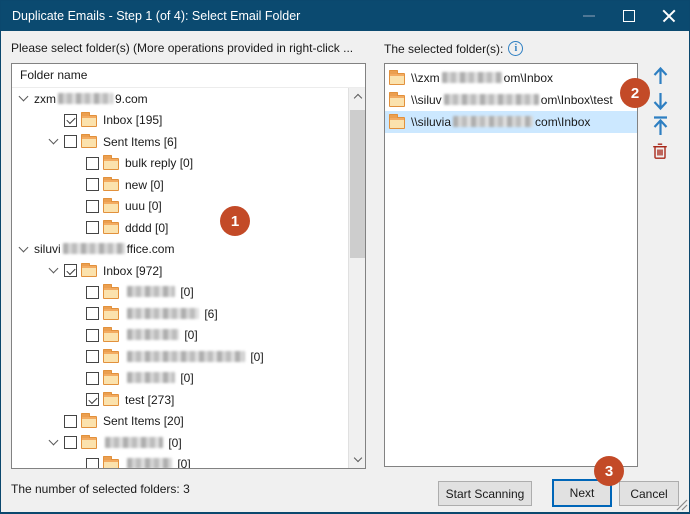 The width and height of the screenshot is (690, 514). I want to click on selected-folder-item: \\siluv om\Inbox\test, so click(511, 100).